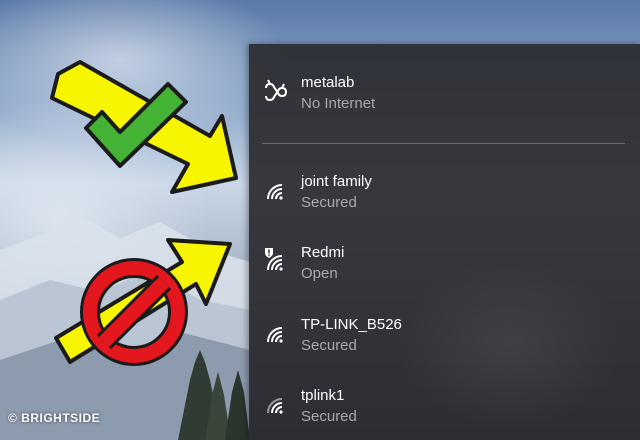 The width and height of the screenshot is (640, 440). I want to click on network-item-metalab: metalab No Internet, so click(444, 107).